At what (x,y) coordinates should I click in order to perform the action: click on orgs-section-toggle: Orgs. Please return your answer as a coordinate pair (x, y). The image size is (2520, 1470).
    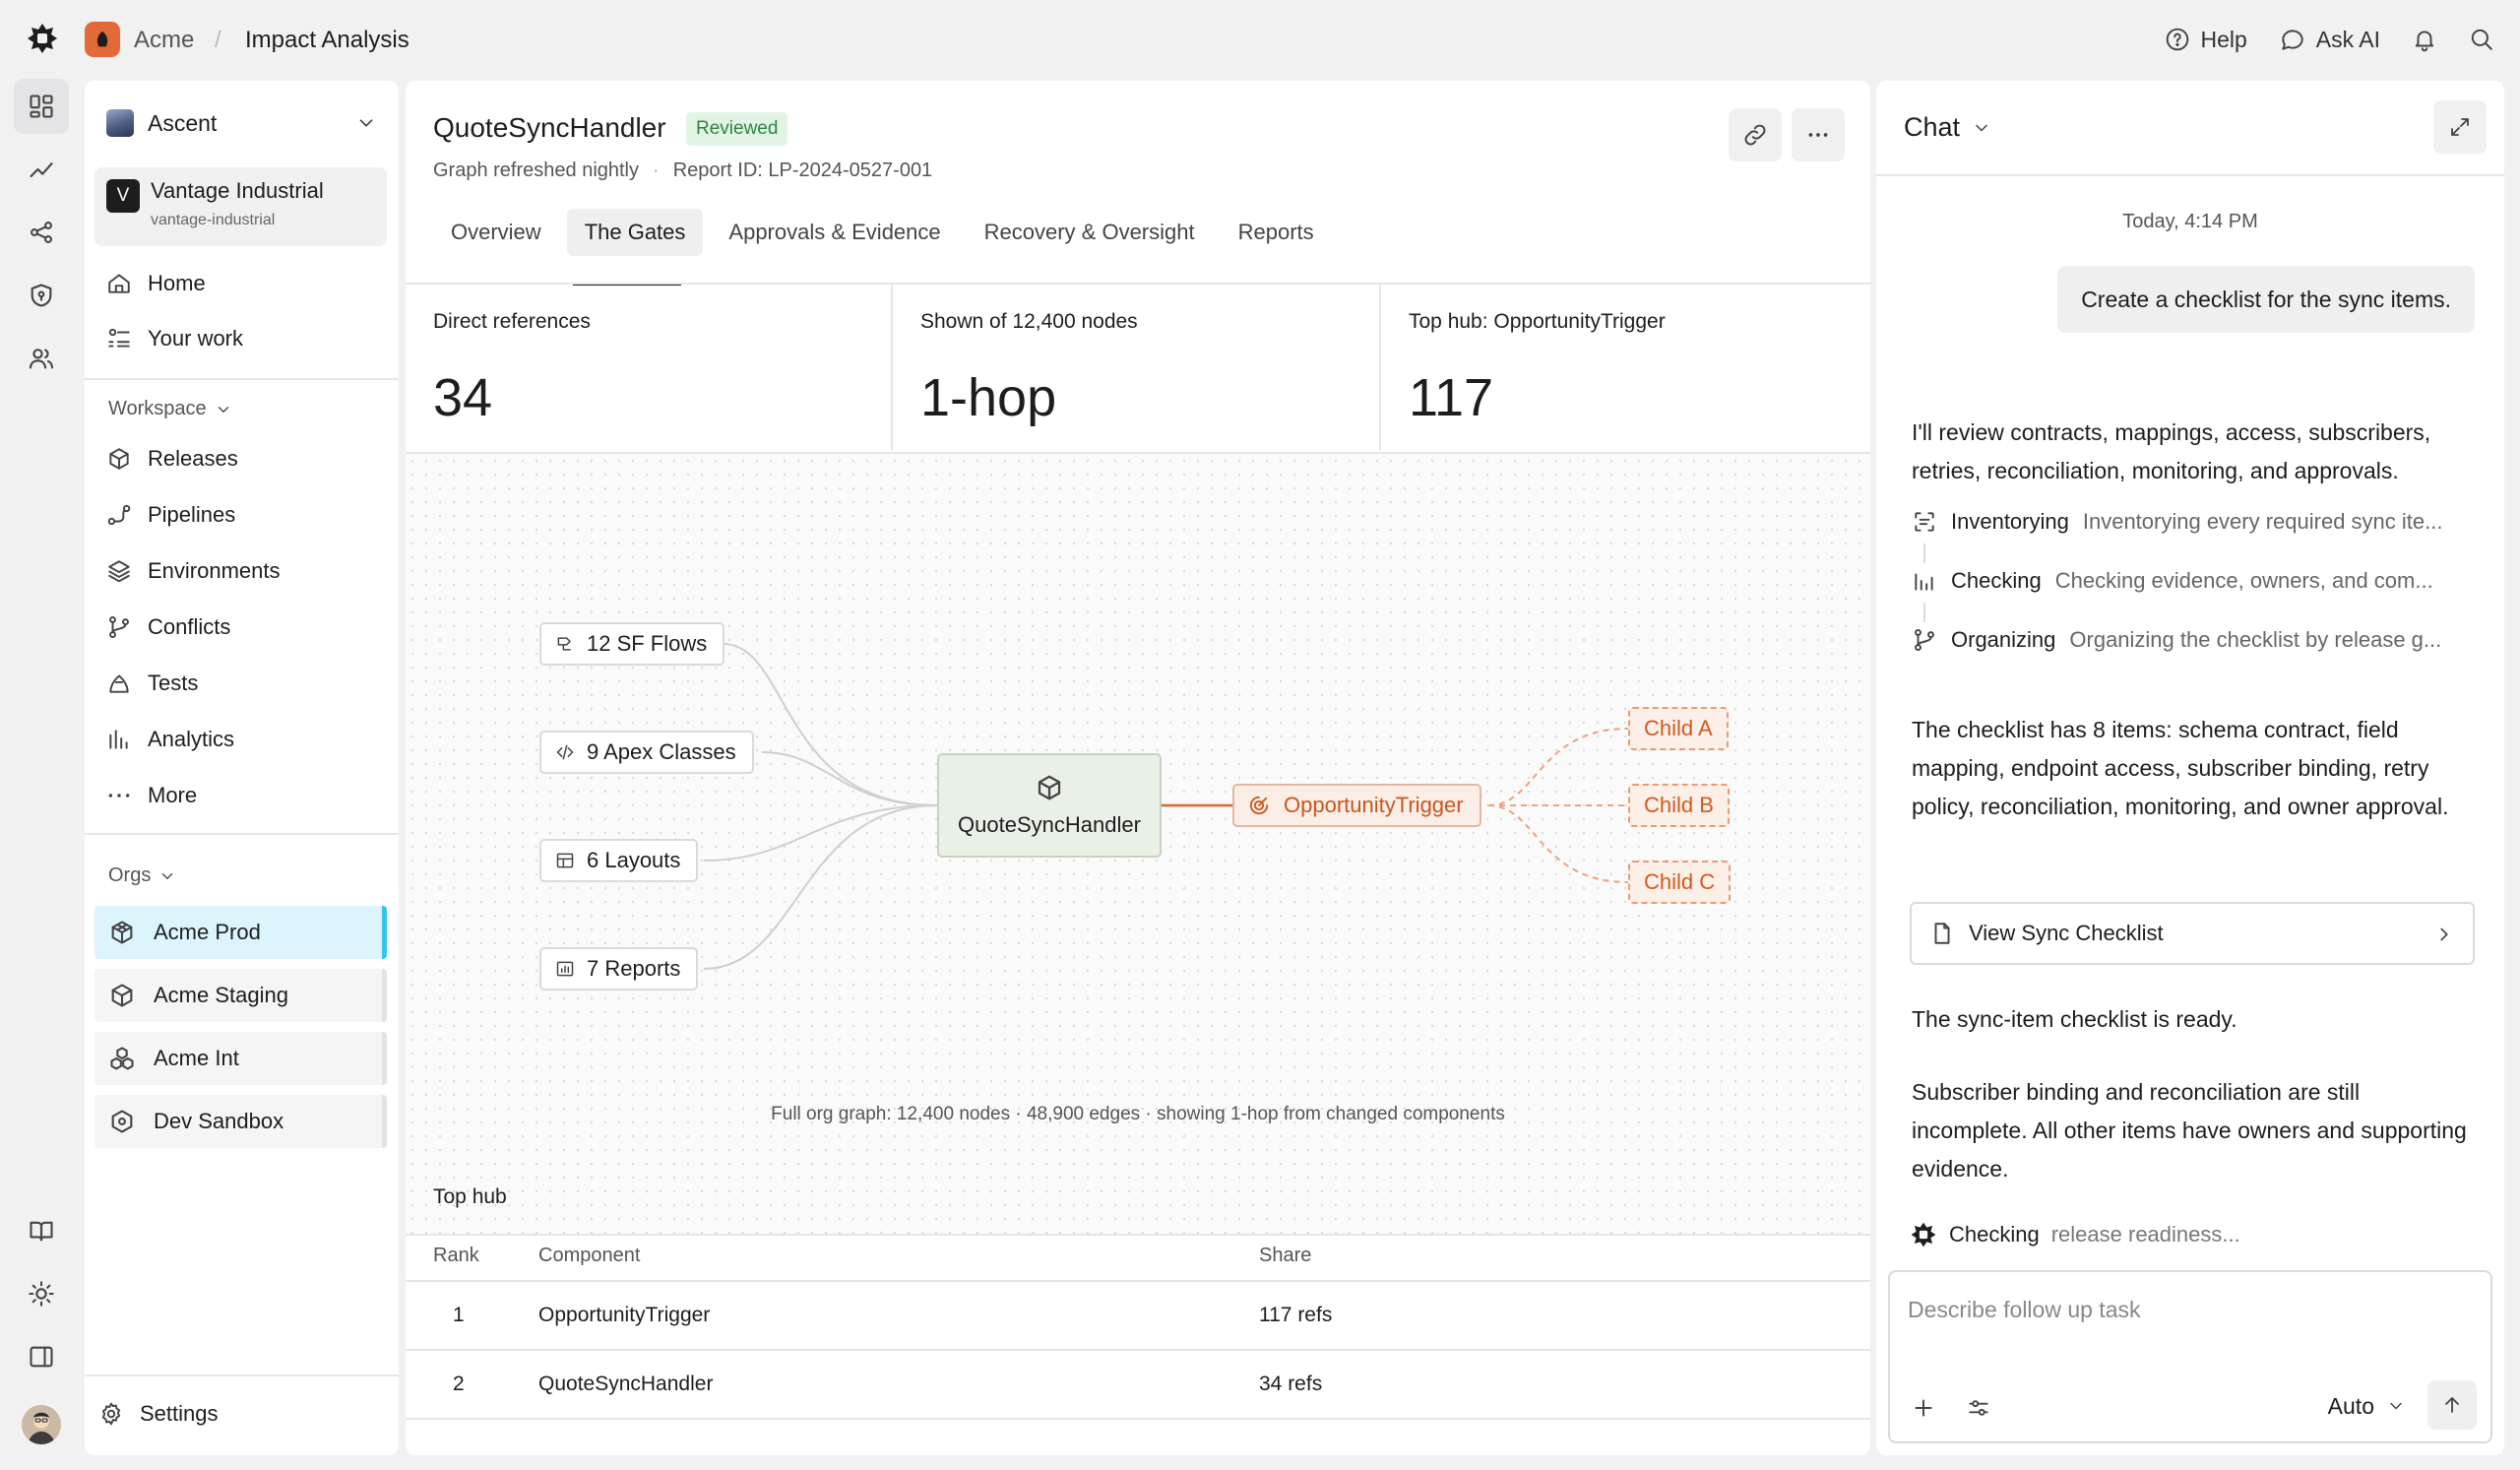
    Looking at the image, I should click on (142, 875).